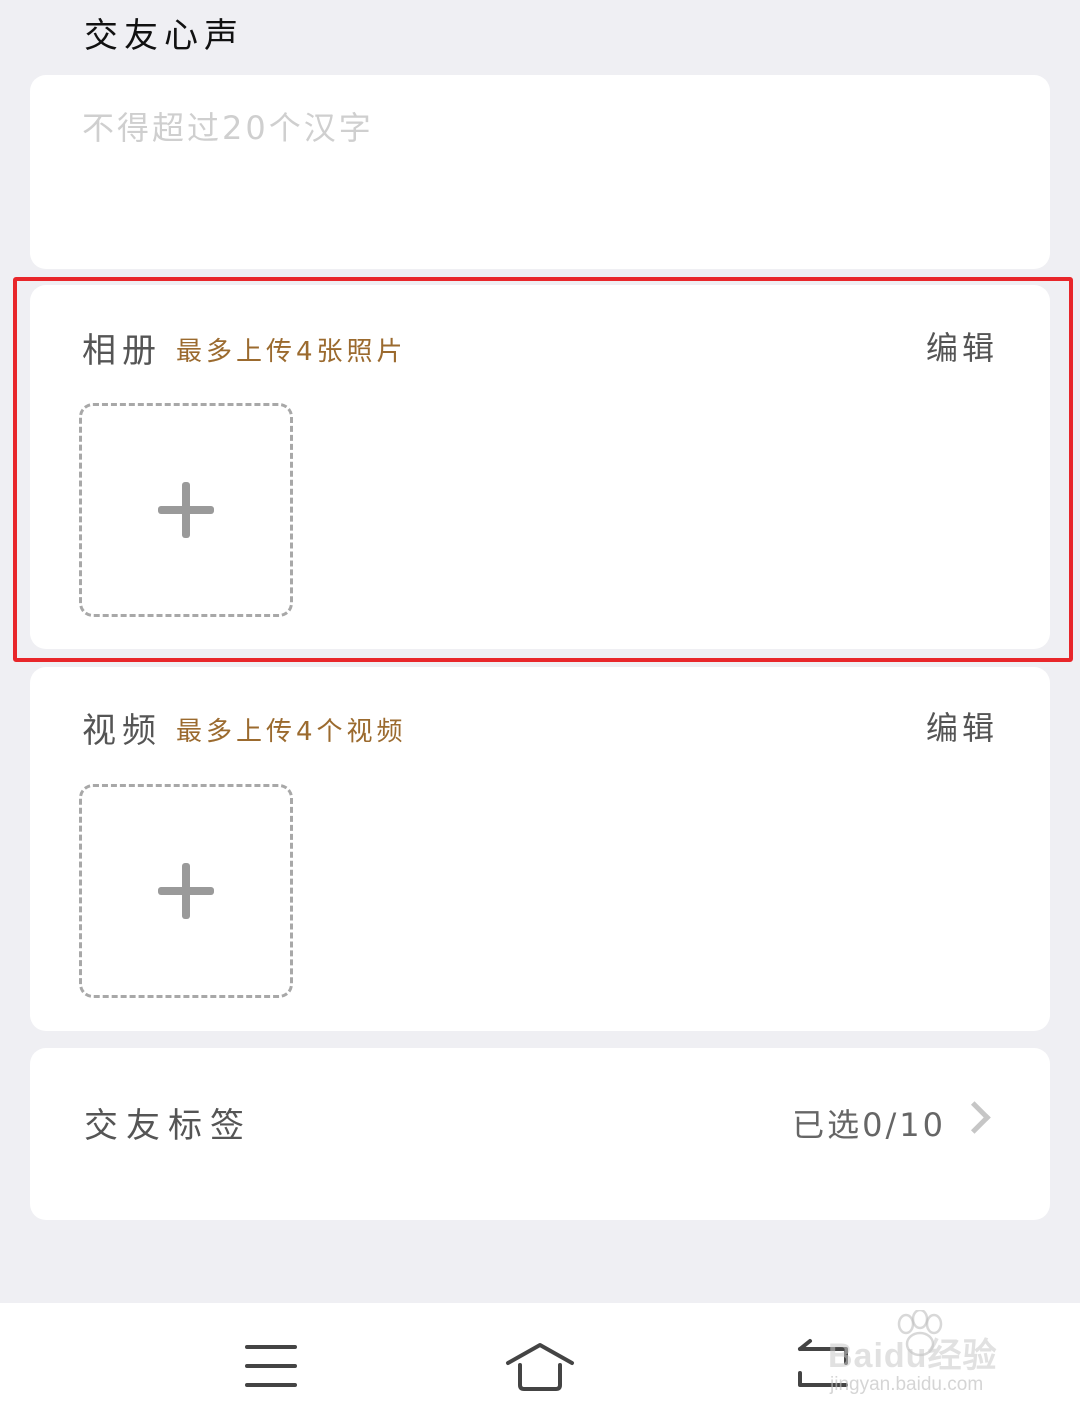 The image size is (1080, 1425). I want to click on album-hint: 最多上传4张照片, so click(291, 352).